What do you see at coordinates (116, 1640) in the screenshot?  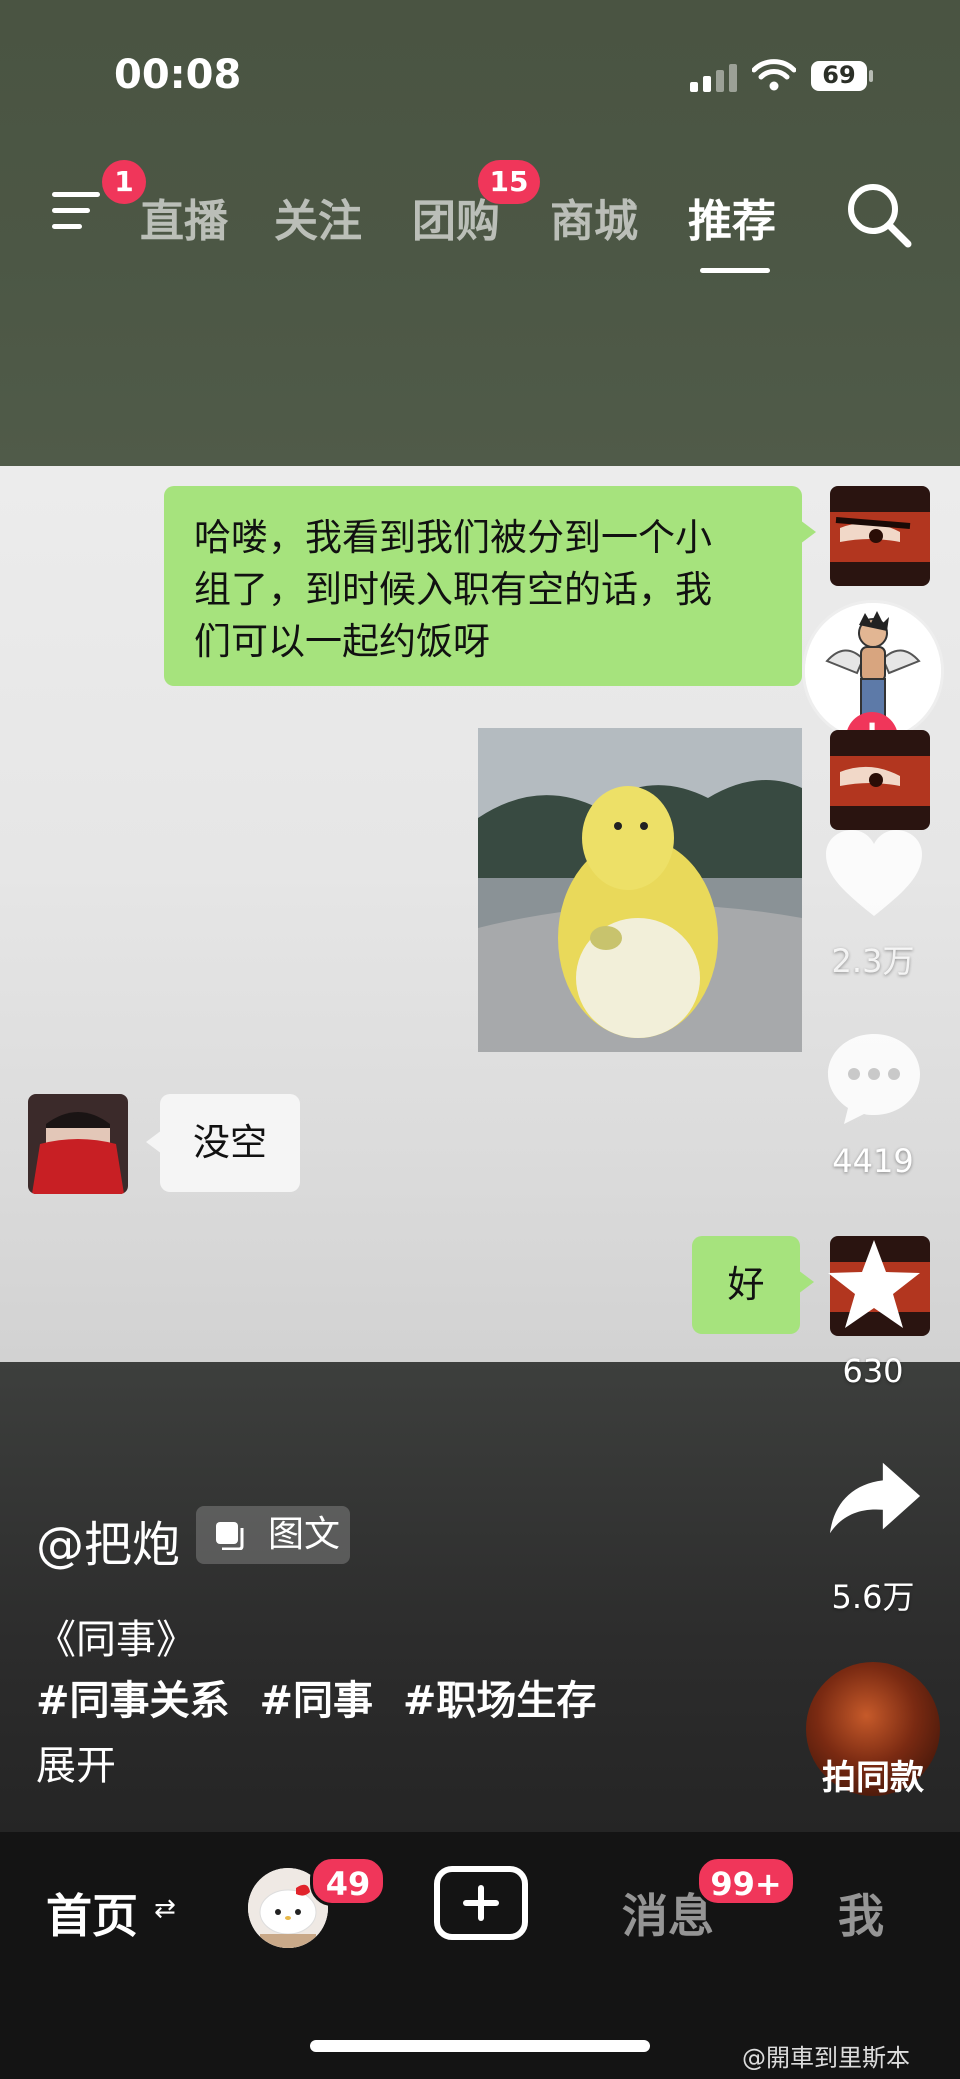 I see `post-title: 《同事》` at bounding box center [116, 1640].